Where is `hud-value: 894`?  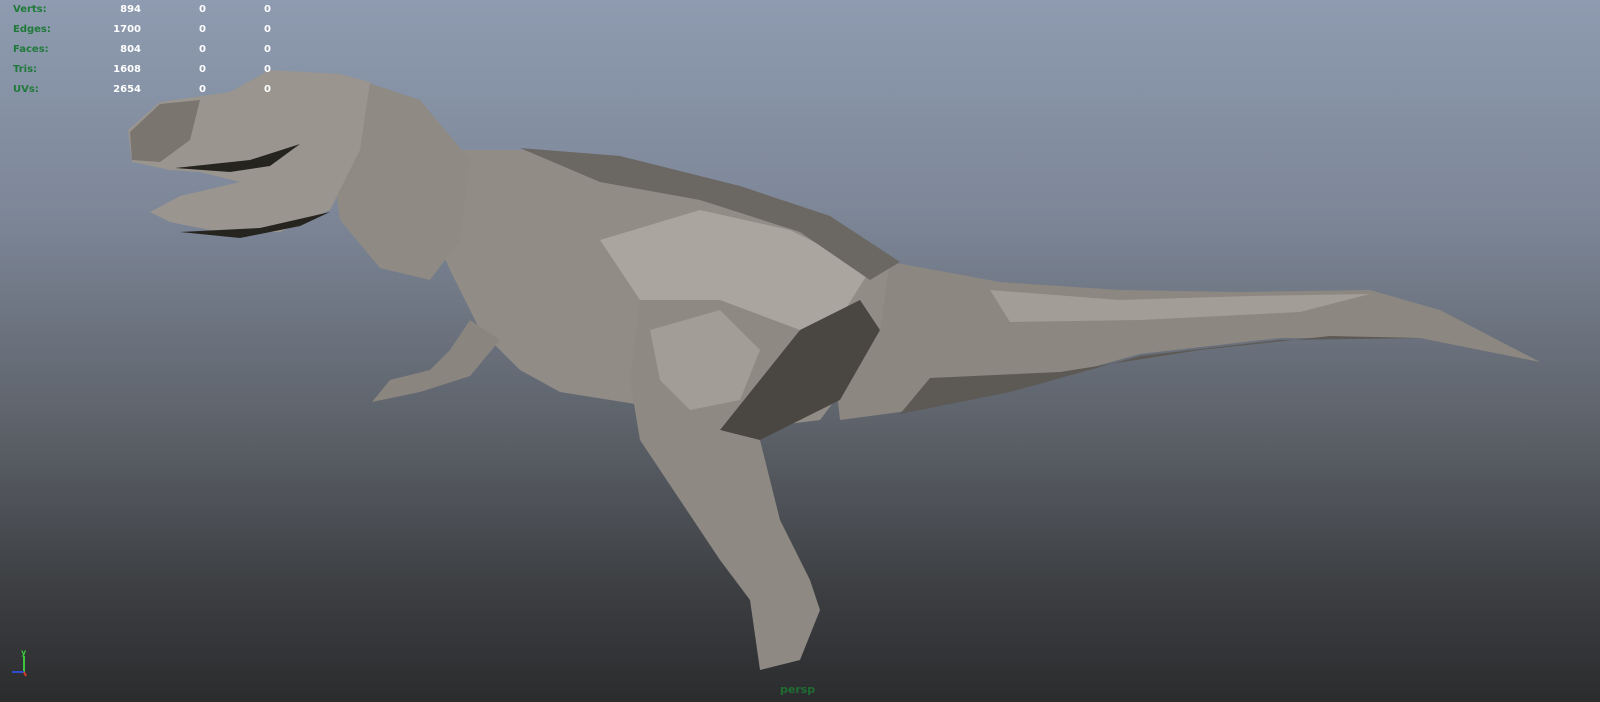 hud-value: 894 is located at coordinates (130, 9).